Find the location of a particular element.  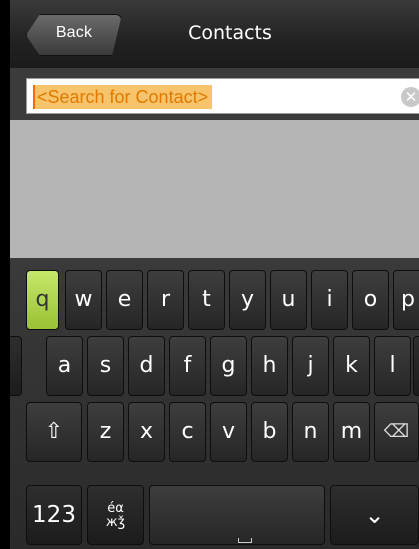

key-o: o is located at coordinates (370, 300).